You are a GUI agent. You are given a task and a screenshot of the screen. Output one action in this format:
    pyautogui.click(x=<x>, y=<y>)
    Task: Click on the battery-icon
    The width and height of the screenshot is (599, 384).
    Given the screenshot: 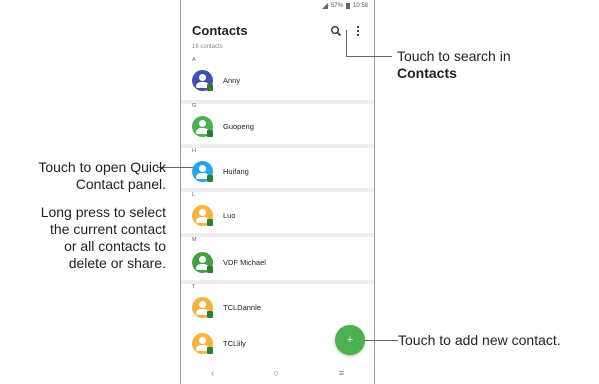 What is the action you would take?
    pyautogui.click(x=347, y=6)
    